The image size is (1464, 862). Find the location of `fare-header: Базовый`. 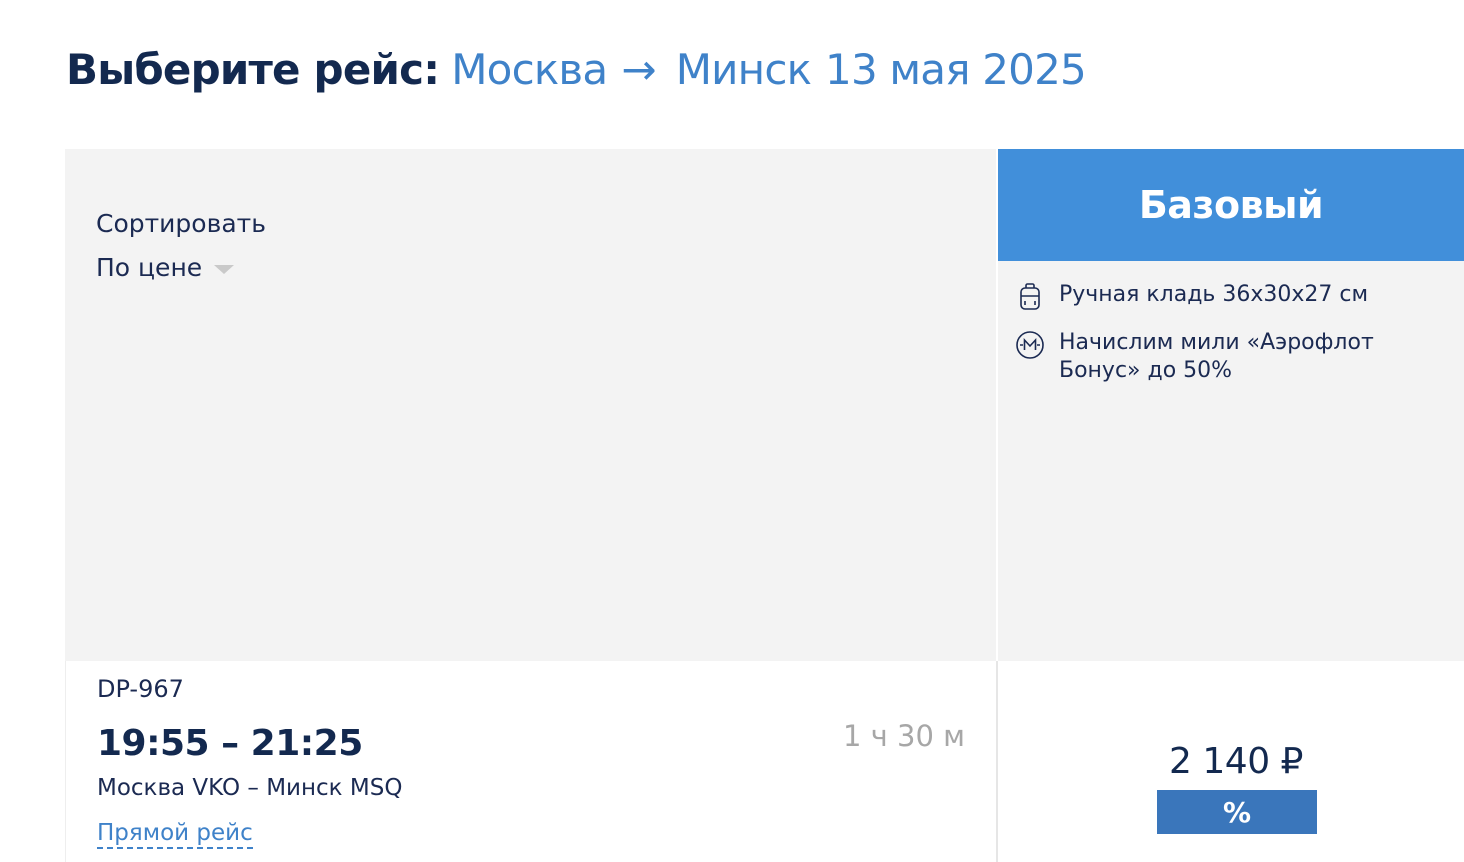

fare-header: Базовый is located at coordinates (1231, 205).